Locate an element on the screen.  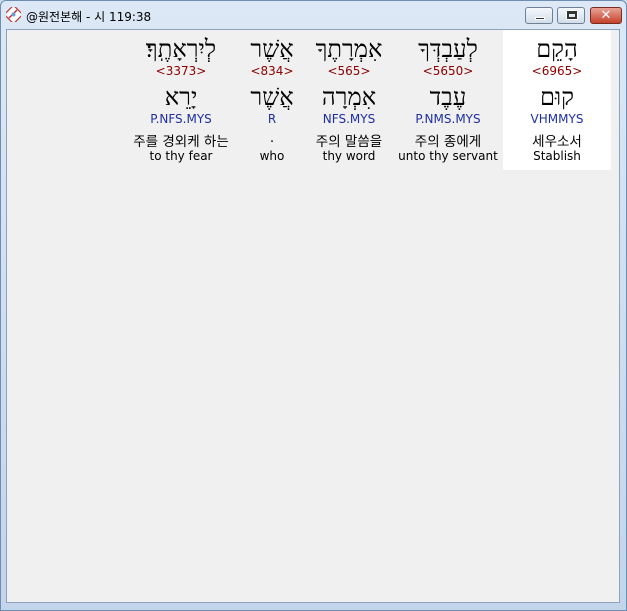
strong-number: <5650> is located at coordinates (448, 71).